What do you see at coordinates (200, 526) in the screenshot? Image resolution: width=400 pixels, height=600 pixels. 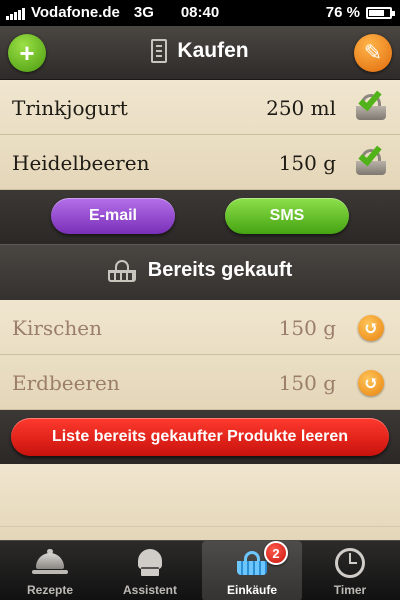 I see `divider` at bounding box center [200, 526].